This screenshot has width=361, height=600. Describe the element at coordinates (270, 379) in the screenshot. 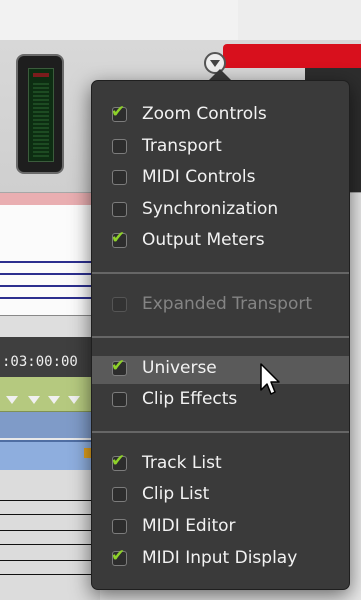

I see `pointer-cursor-icon` at that location.